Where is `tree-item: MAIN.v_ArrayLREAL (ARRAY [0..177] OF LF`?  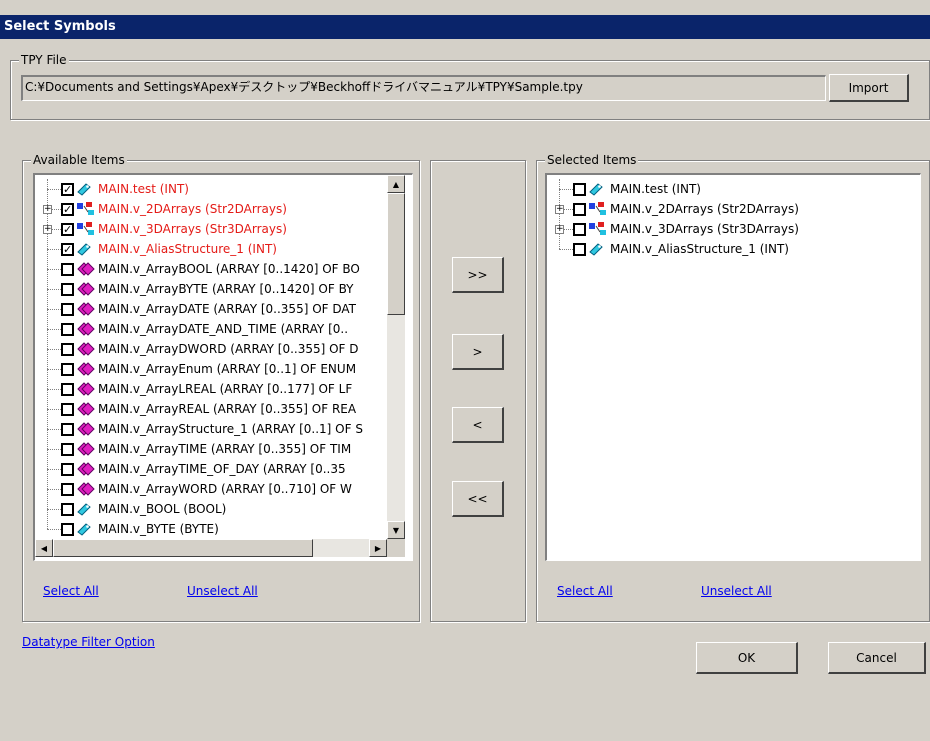 tree-item: MAIN.v_ArrayLREAL (ARRAY [0..177] OF LF is located at coordinates (205, 389).